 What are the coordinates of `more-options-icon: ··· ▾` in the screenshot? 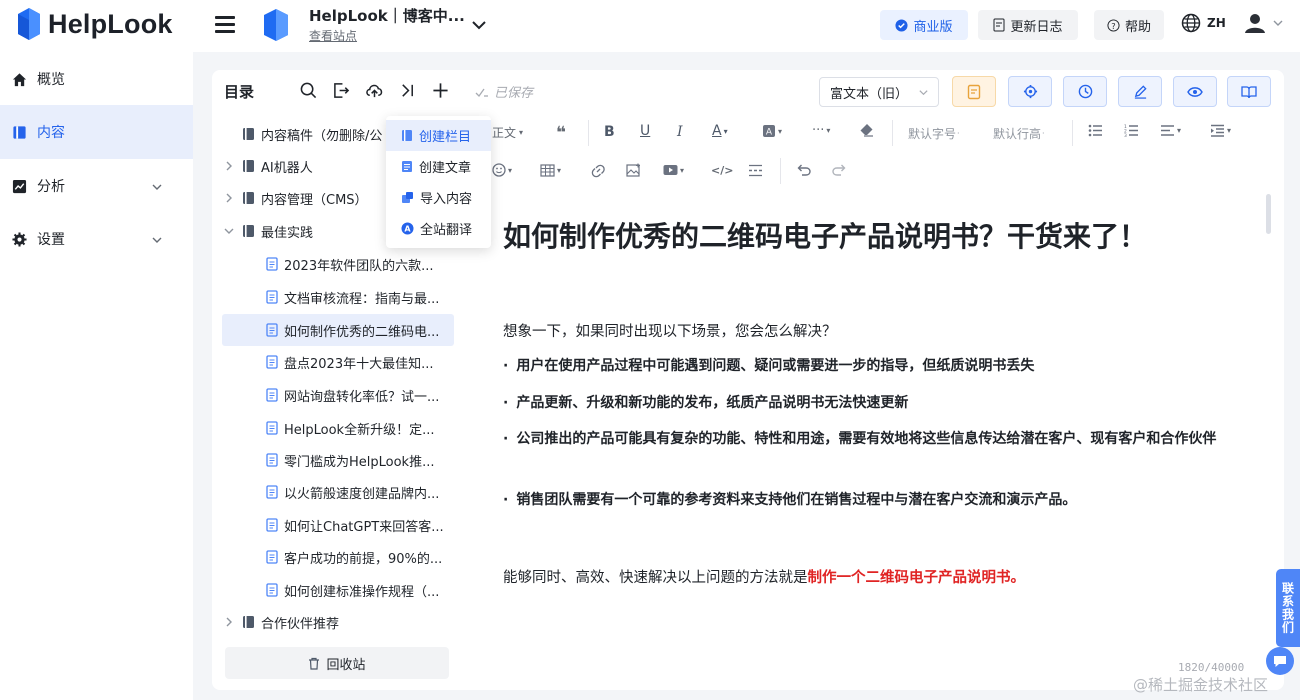 It's located at (821, 130).